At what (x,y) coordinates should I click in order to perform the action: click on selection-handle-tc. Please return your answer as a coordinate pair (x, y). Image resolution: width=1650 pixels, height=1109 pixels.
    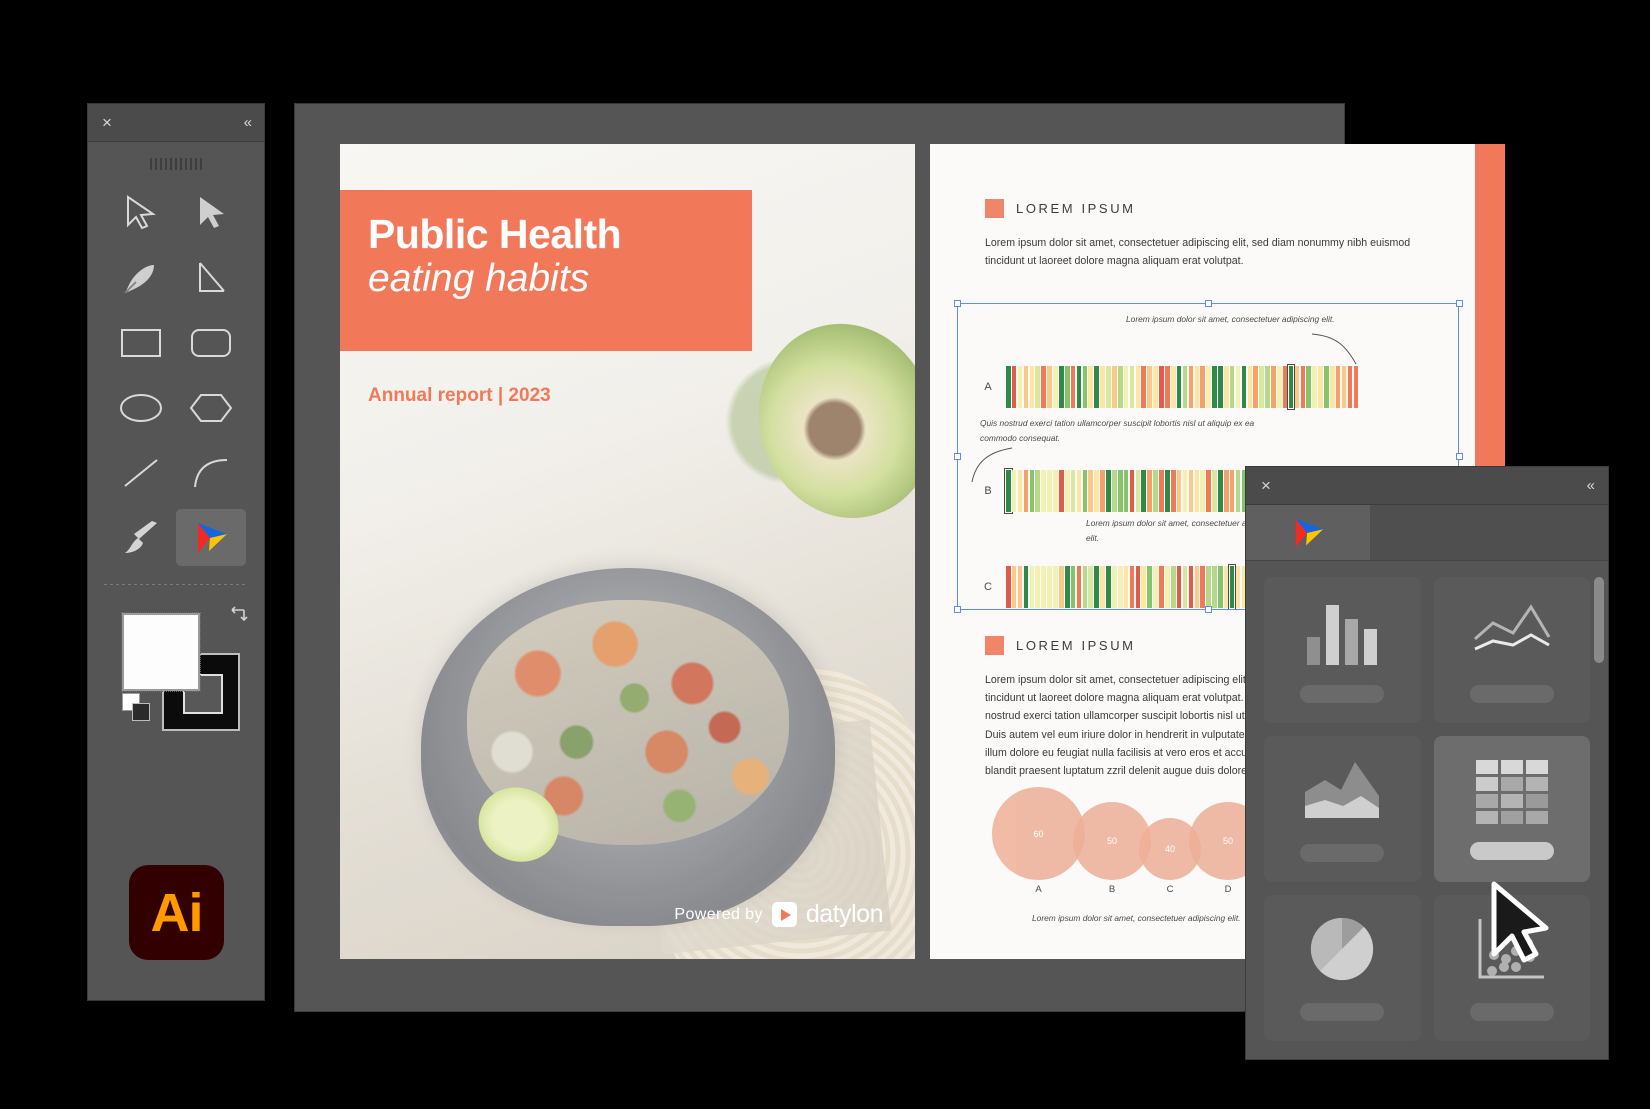
    Looking at the image, I should click on (1208, 303).